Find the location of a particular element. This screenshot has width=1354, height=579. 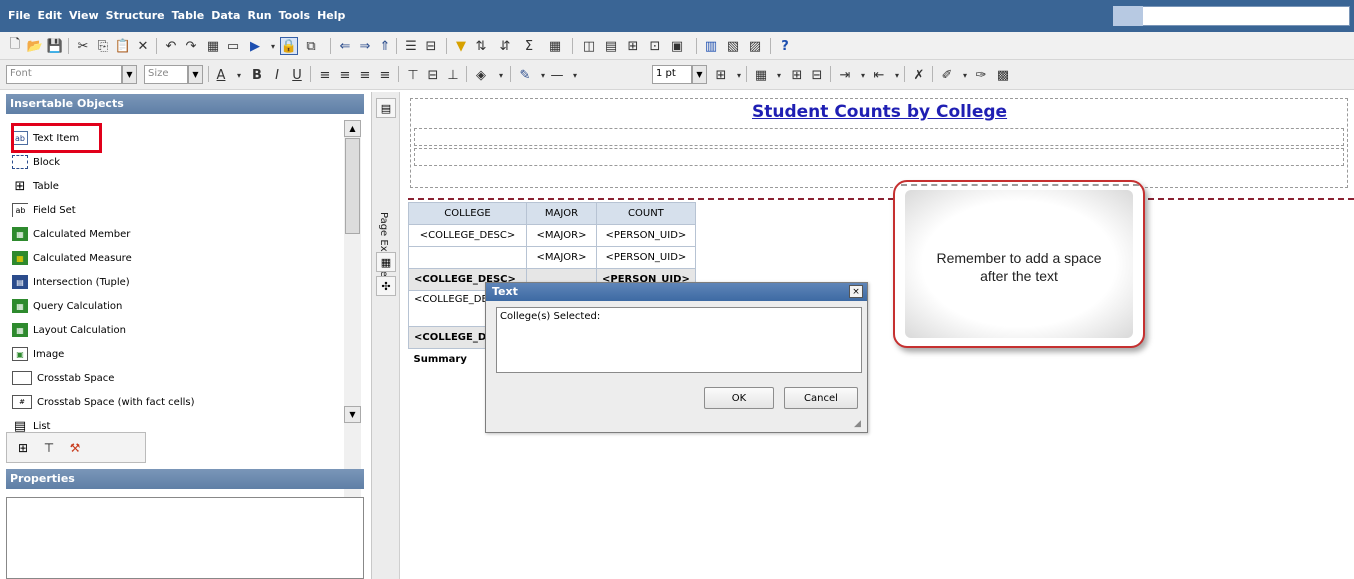

dialog-title: Text is located at coordinates (676, 292).